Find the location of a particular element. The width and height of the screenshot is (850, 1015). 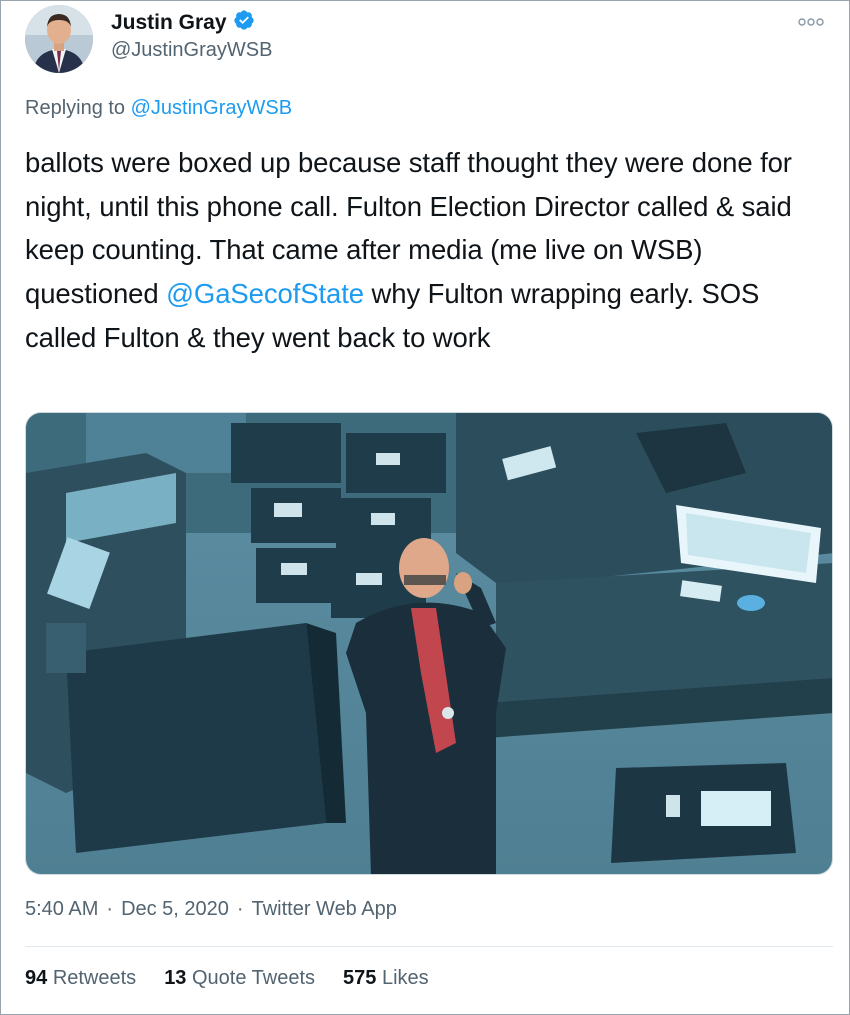

replying-to-prefix: Replying to is located at coordinates (78, 108).